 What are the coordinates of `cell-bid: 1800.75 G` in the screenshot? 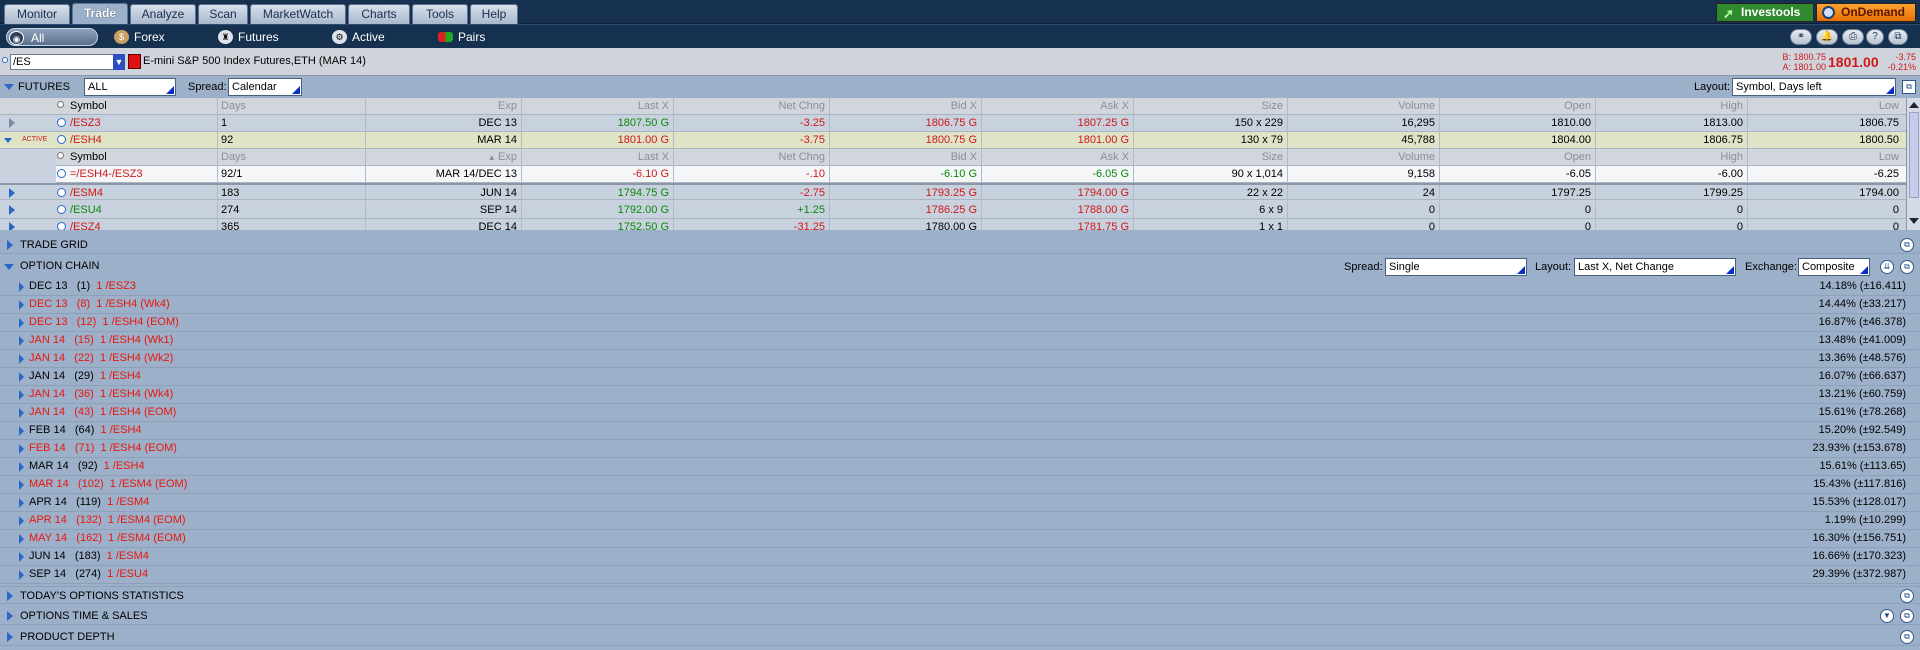 It's located at (906, 140).